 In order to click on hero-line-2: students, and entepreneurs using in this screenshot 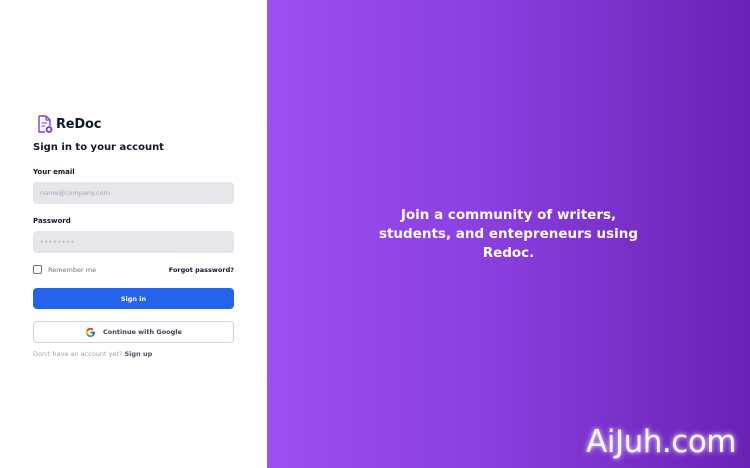, I will do `click(508, 234)`.